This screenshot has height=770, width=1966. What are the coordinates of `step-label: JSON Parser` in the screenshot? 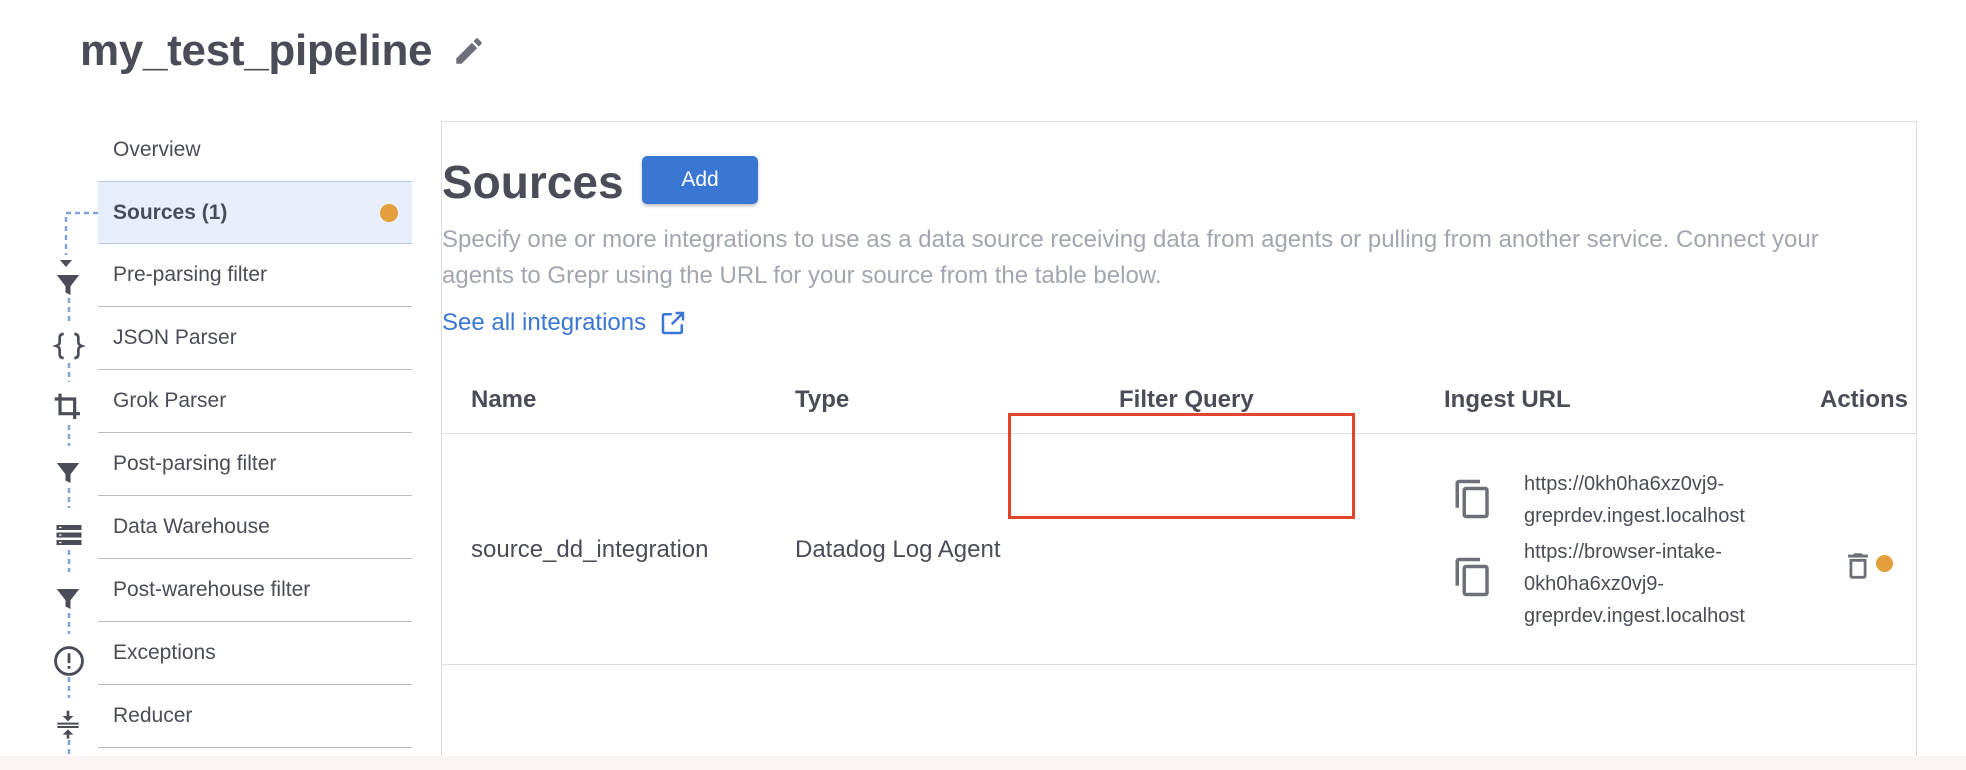 It's located at (175, 337).